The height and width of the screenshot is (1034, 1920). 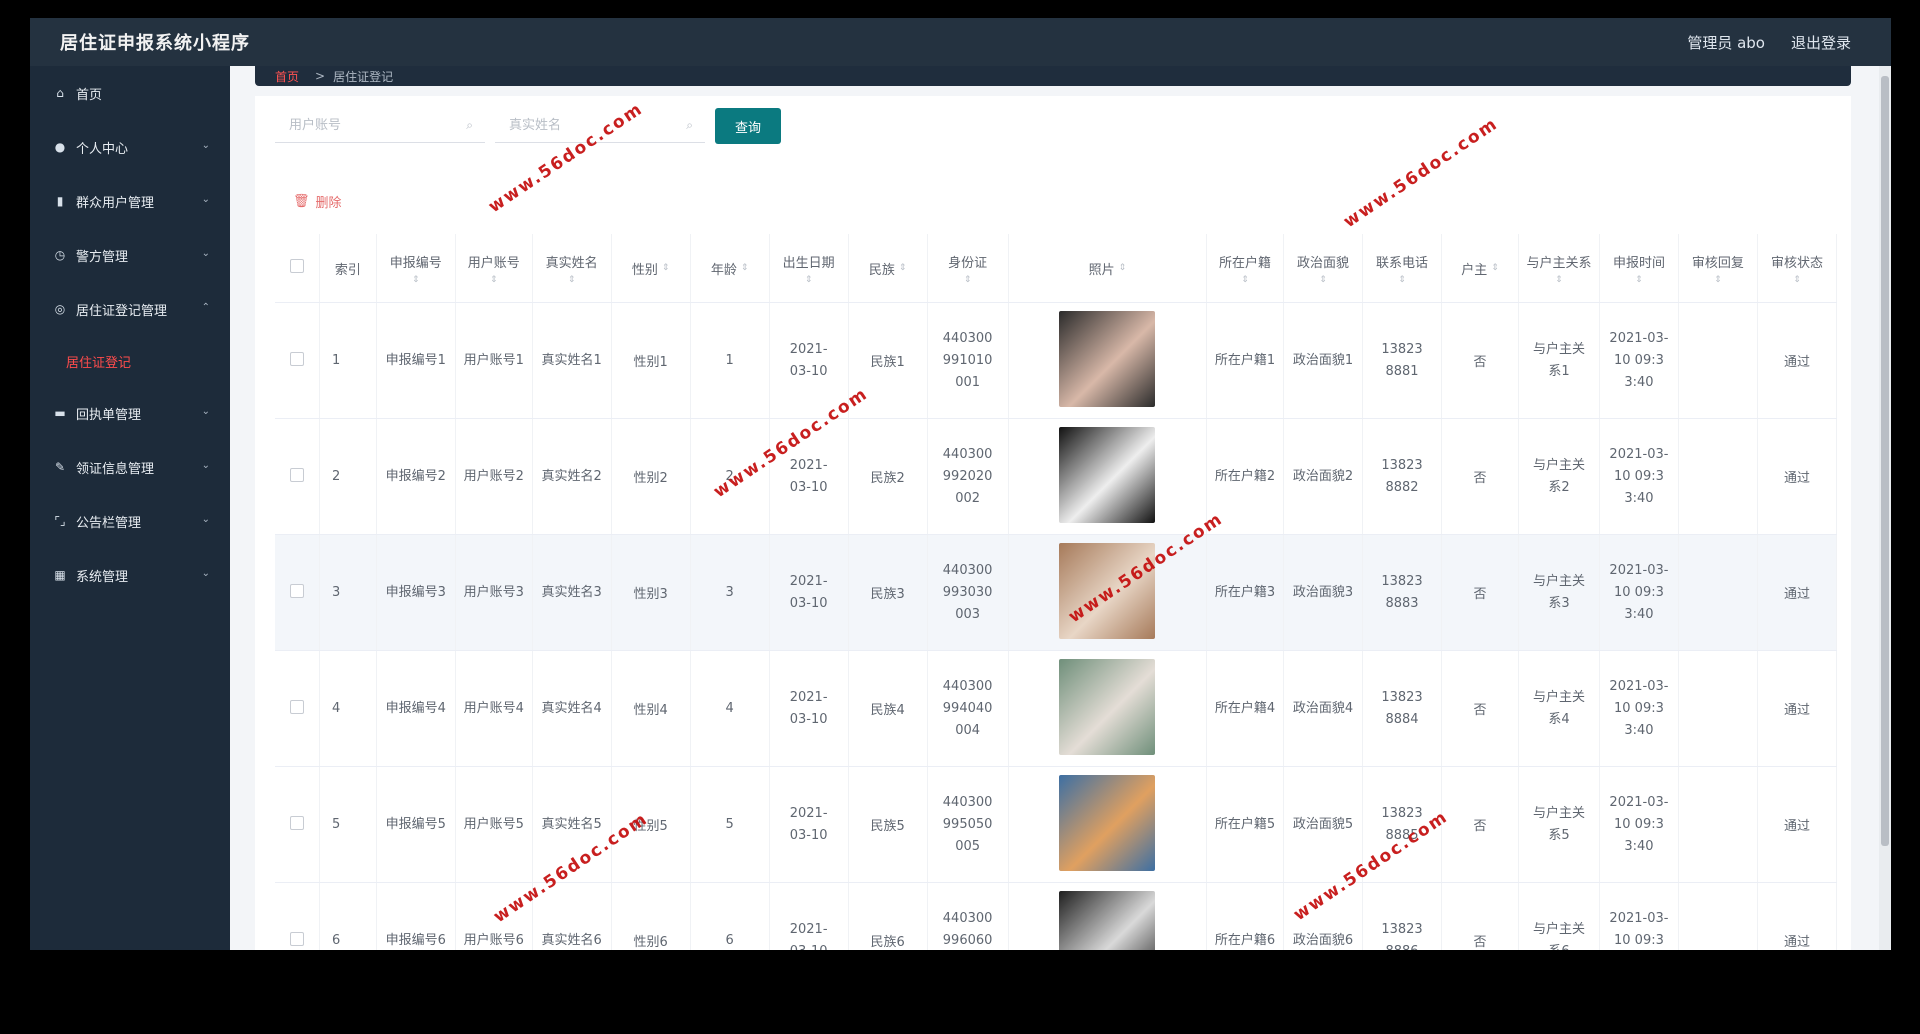 What do you see at coordinates (1402, 592) in the screenshot?
I see `cell-phone: 138238883` at bounding box center [1402, 592].